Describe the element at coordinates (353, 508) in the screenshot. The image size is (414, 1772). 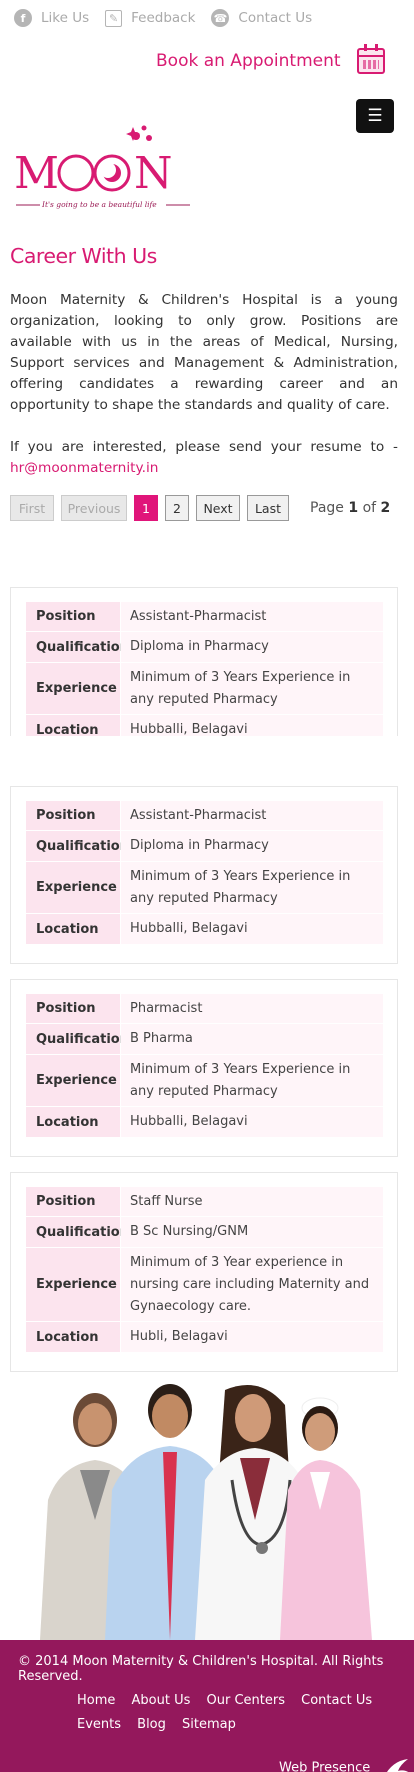
I see `current-page: 1` at that location.